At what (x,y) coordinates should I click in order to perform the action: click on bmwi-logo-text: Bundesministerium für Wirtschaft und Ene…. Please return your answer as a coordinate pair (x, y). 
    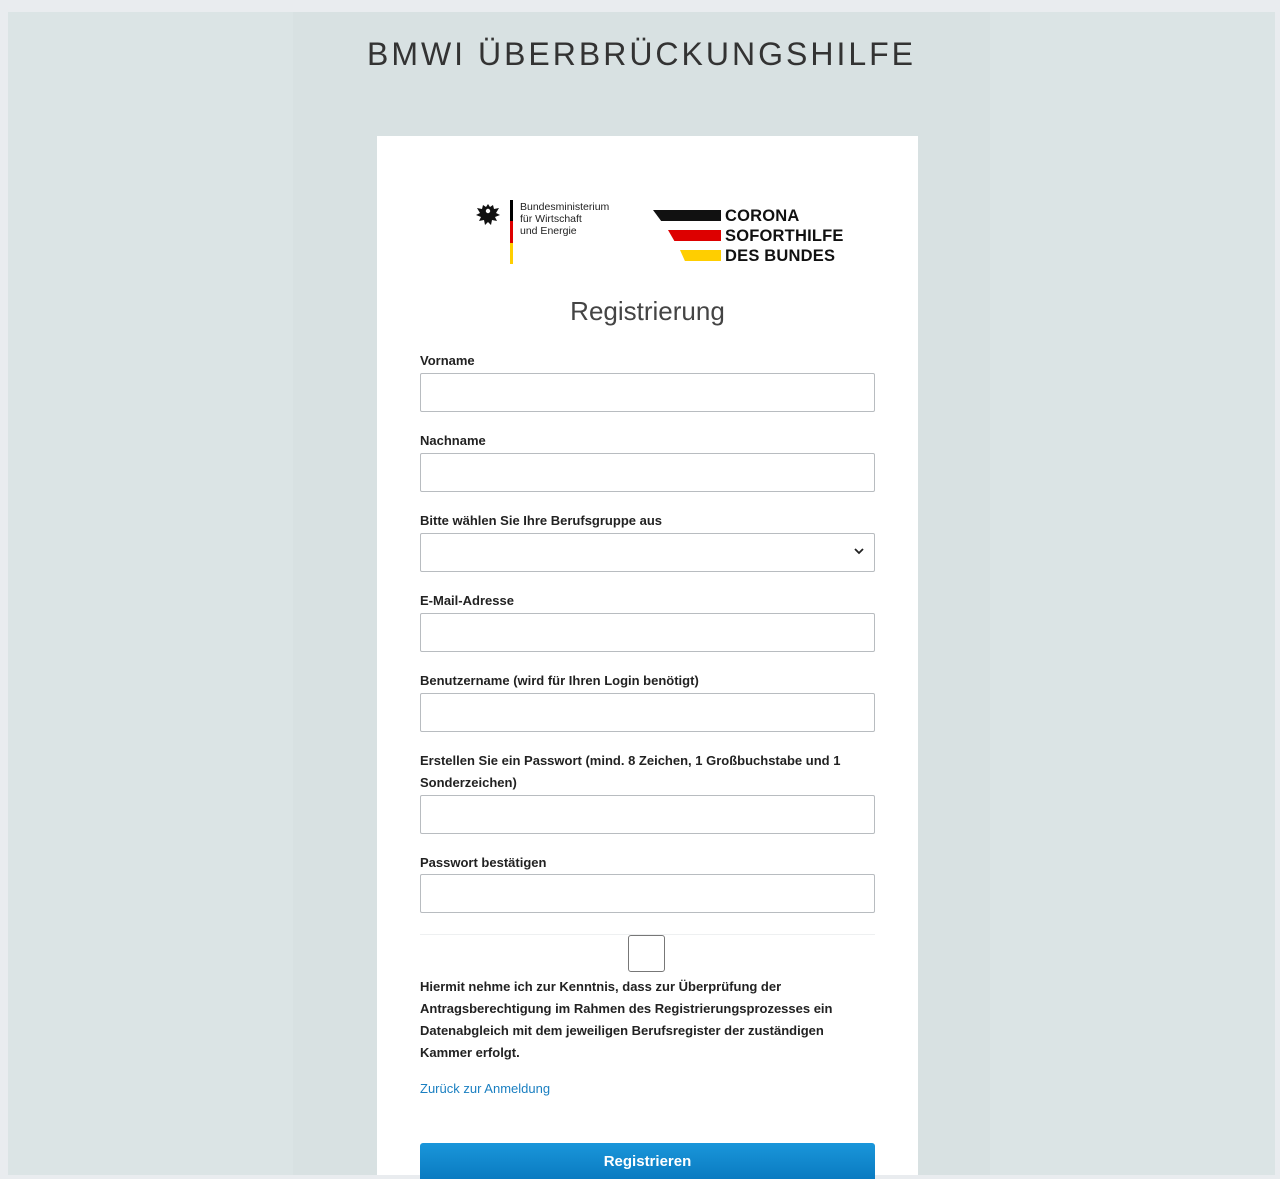
    Looking at the image, I should click on (564, 219).